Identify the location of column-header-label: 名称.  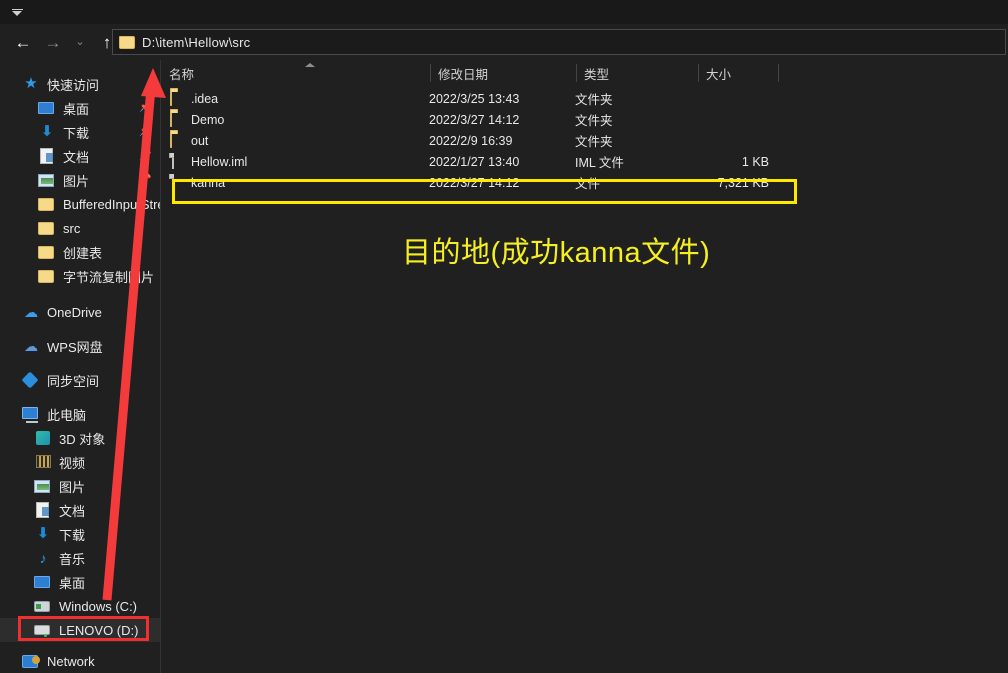
(182, 74).